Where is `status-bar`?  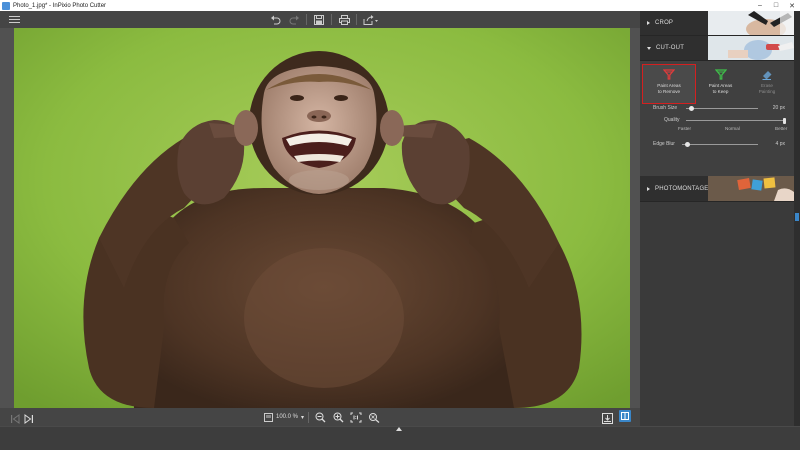
status-bar is located at coordinates (400, 438).